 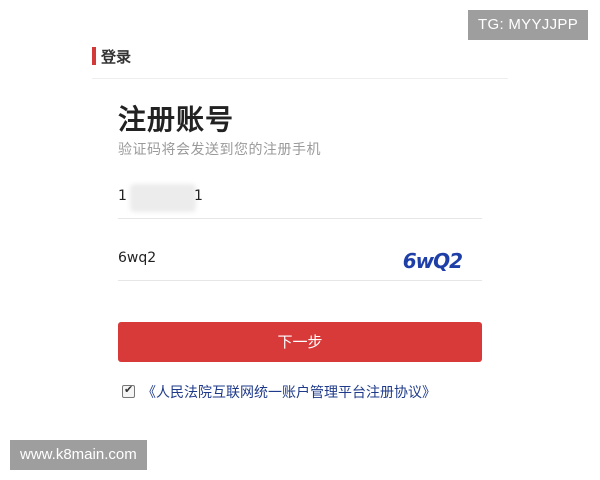 What do you see at coordinates (433, 261) in the screenshot?
I see `captcha-image: 6wQ2` at bounding box center [433, 261].